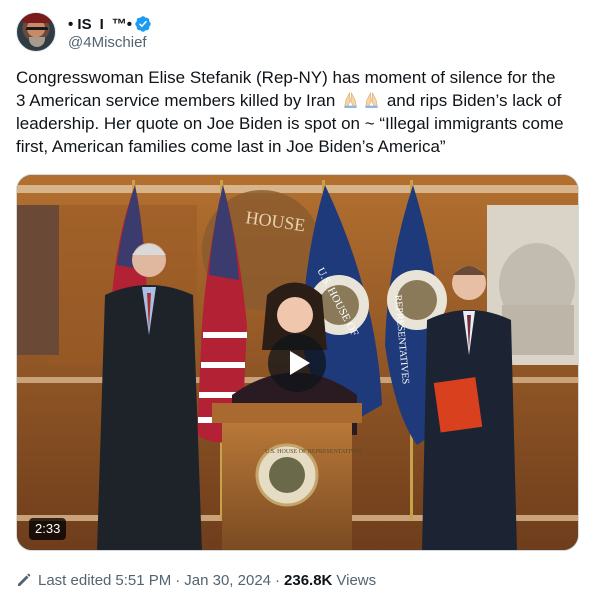 Image resolution: width=611 pixels, height=607 pixels. Describe the element at coordinates (287, 476) in the screenshot. I see `podium: U.S. HOUSE OF REPRESENTATIVES` at that location.